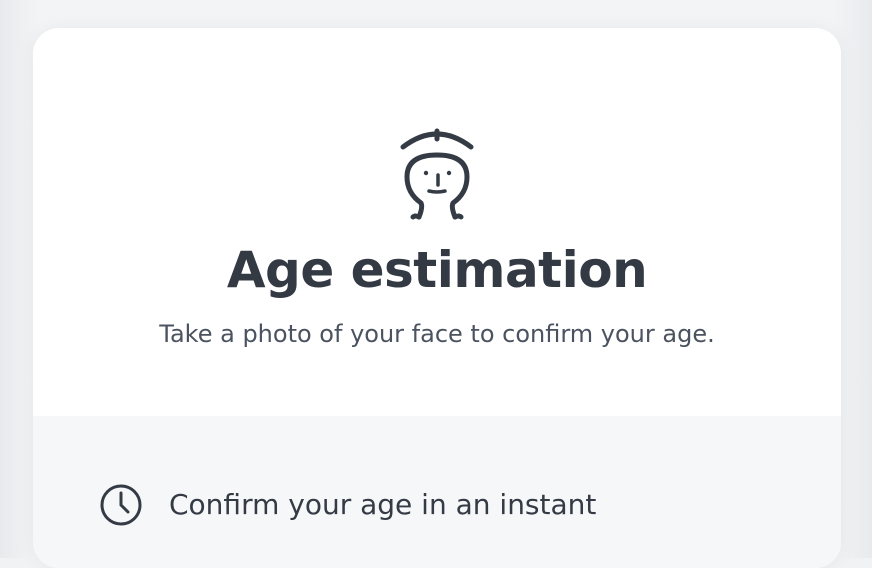 The width and height of the screenshot is (872, 568). What do you see at coordinates (121, 505) in the screenshot?
I see `clock-icon` at bounding box center [121, 505].